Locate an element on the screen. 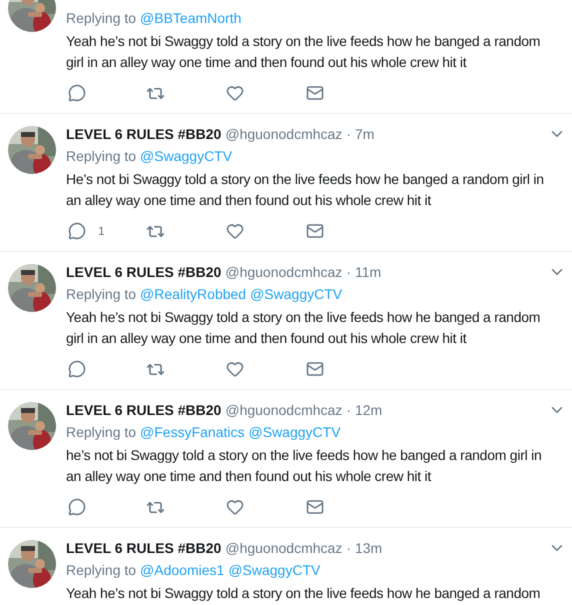  tweet-text: Yeah he’s not bi Swaggy told a story on the live feeds how he banged a random is located at coordinates (304, 593).